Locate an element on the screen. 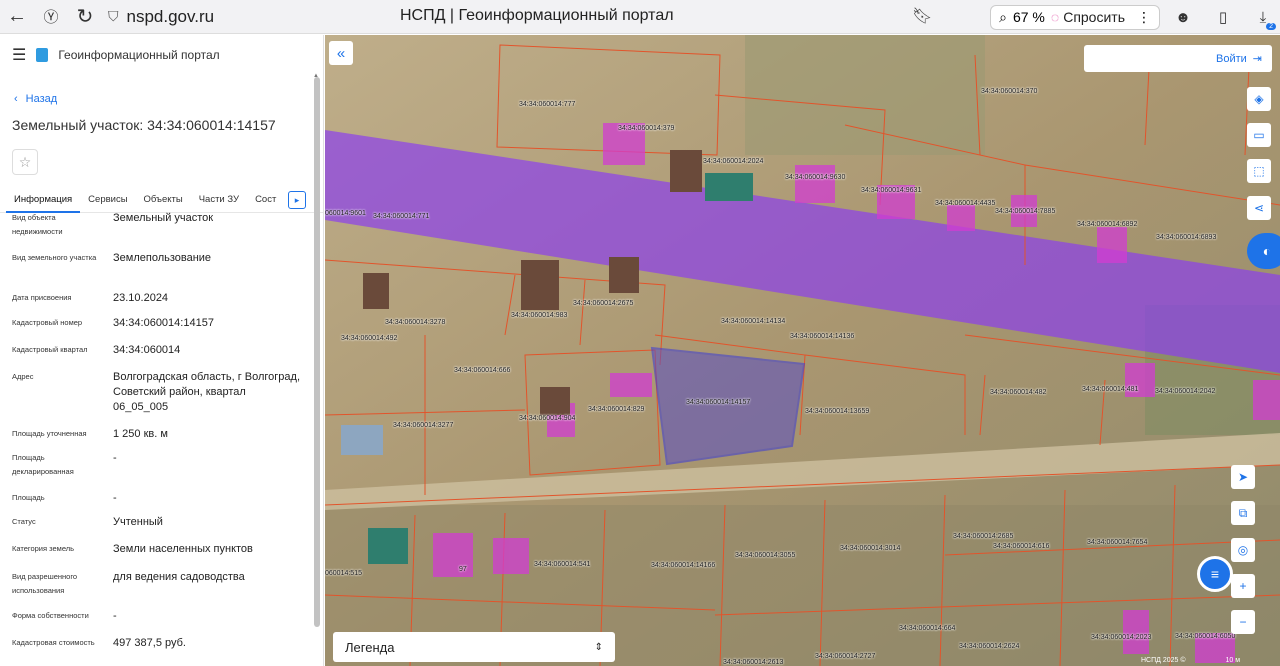 The image size is (1280, 666). zoom-icon: ⌕ is located at coordinates (1003, 16).